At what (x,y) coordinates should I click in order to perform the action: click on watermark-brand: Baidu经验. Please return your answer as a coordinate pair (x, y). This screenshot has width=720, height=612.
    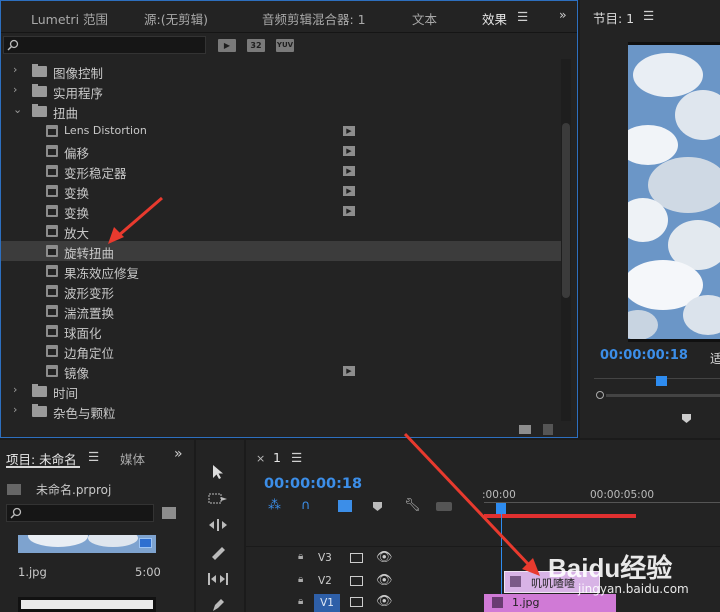
    Looking at the image, I should click on (610, 568).